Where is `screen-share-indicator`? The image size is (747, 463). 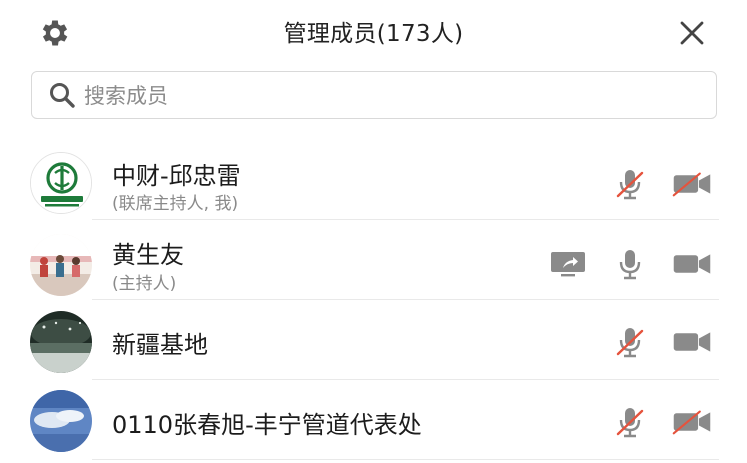
screen-share-indicator is located at coordinates (568, 264).